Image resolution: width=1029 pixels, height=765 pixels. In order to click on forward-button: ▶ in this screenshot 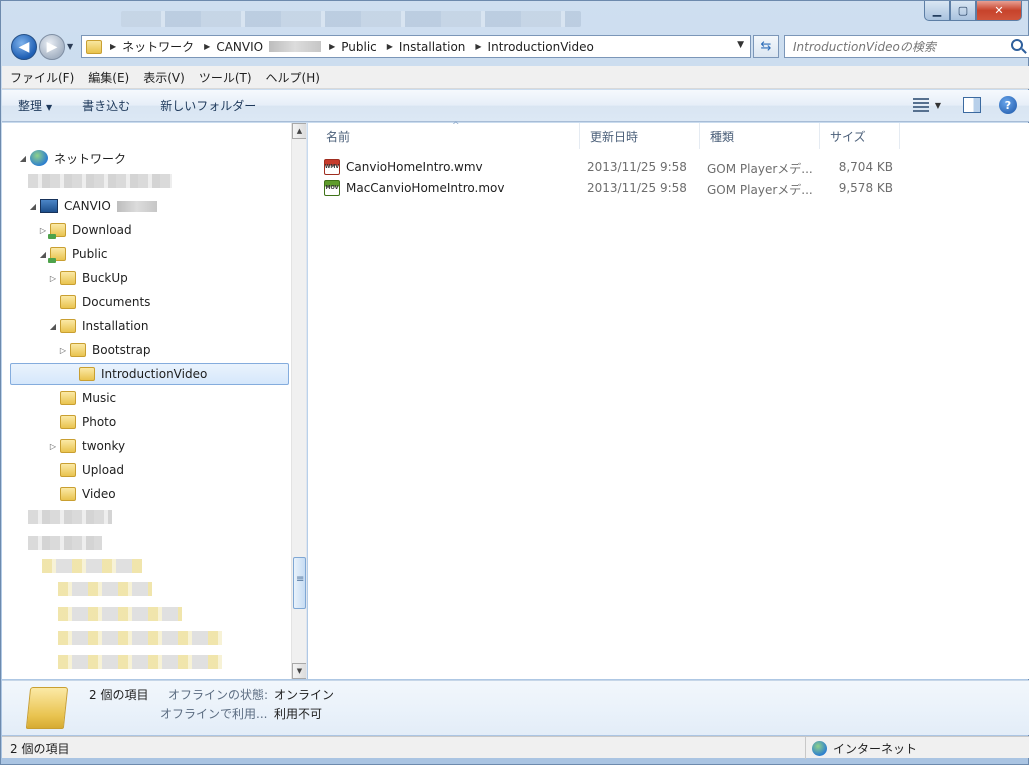, I will do `click(52, 47)`.